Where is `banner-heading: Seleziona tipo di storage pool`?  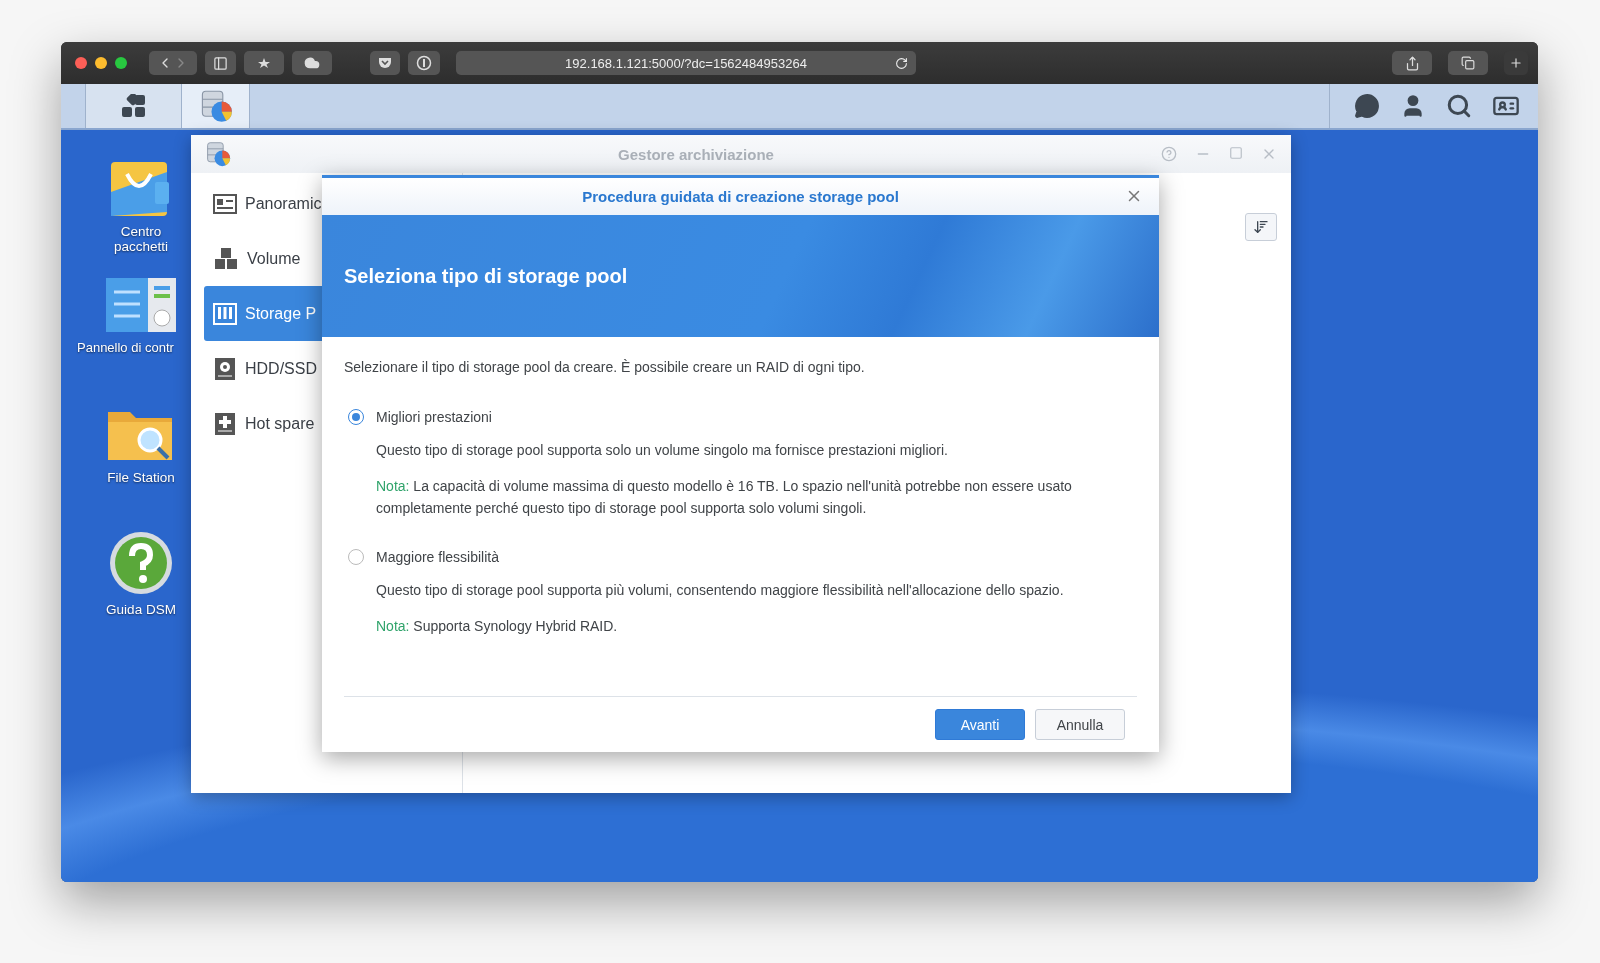 banner-heading: Seleziona tipo di storage pool is located at coordinates (486, 276).